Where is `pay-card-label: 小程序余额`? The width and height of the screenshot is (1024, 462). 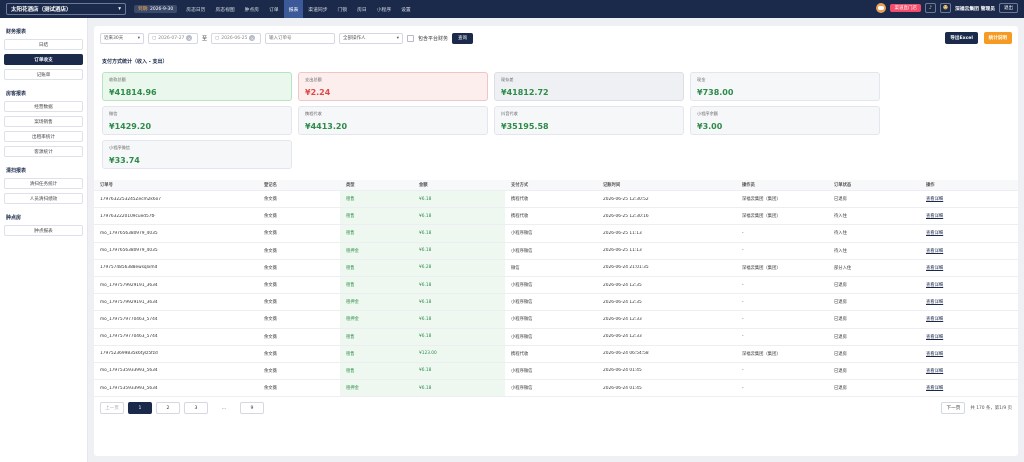 pay-card-label: 小程序余额 is located at coordinates (707, 113).